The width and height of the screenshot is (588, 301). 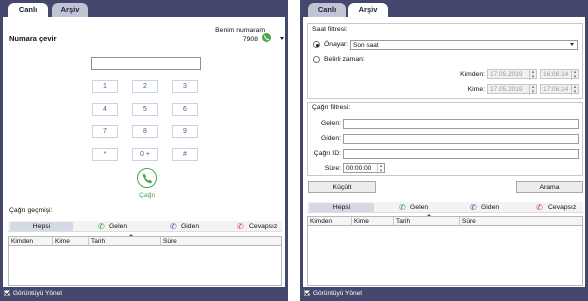 What do you see at coordinates (506, 89) in the screenshot?
I see `to-date-value: 17.05.2019` at bounding box center [506, 89].